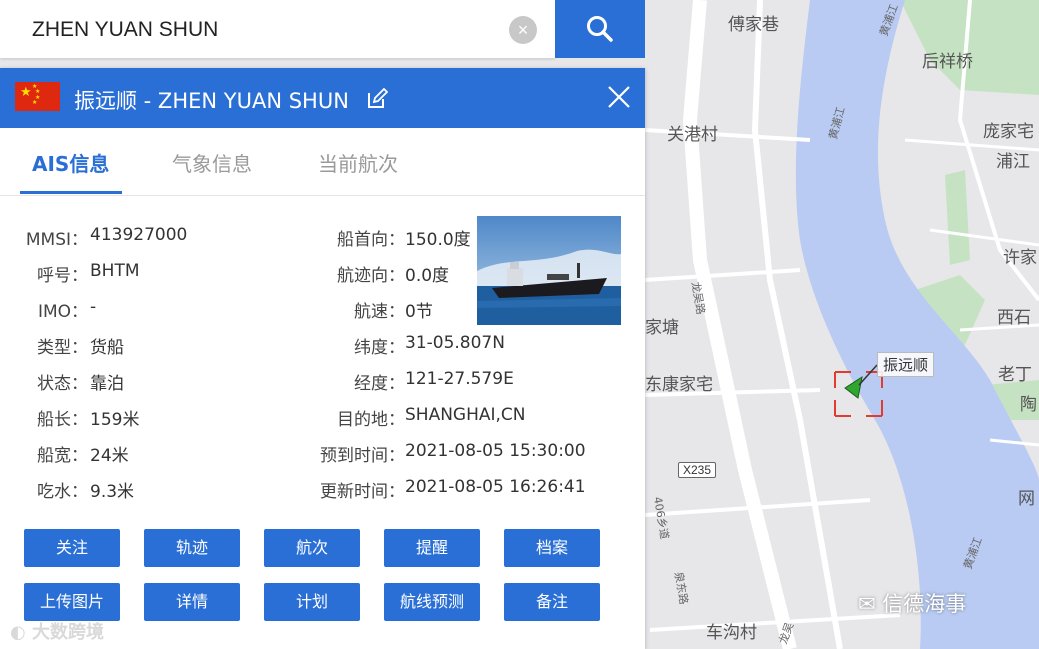 The height and width of the screenshot is (649, 1039). I want to click on info-value: 150.0度, so click(438, 240).